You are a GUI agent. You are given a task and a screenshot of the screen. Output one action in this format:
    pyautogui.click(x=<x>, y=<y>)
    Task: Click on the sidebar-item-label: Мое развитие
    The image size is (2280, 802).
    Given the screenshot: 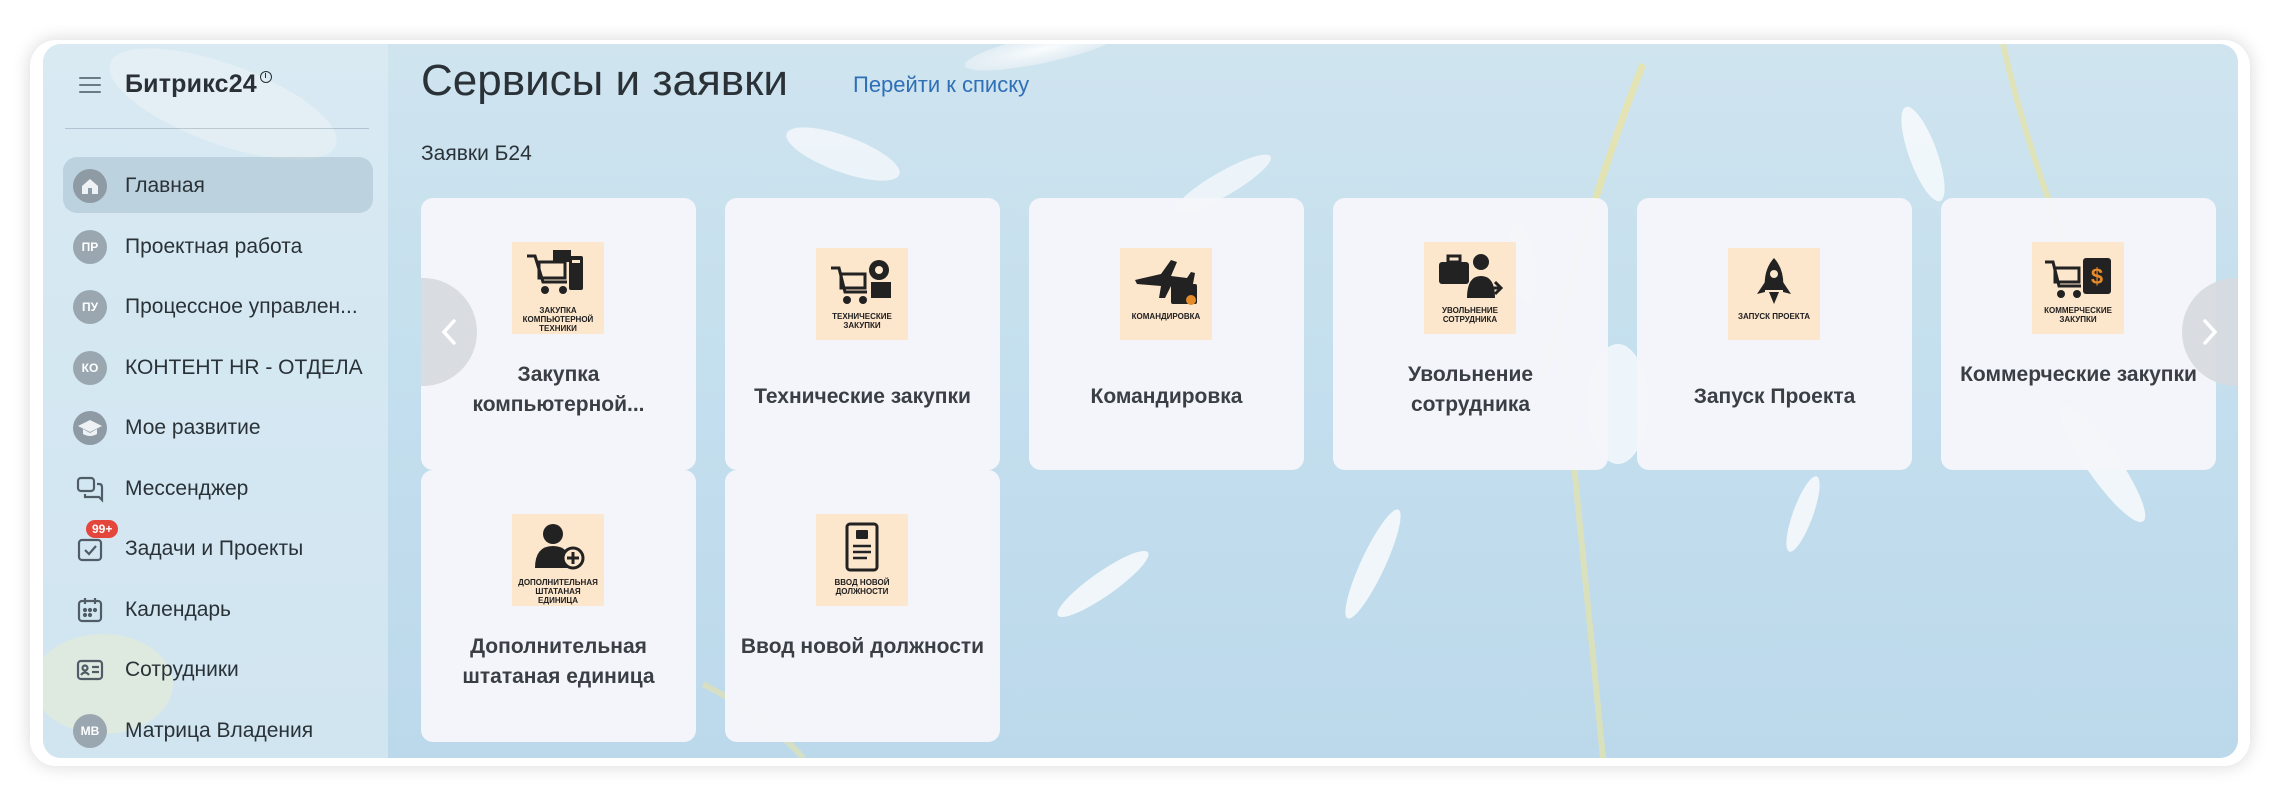 What is the action you would take?
    pyautogui.click(x=193, y=427)
    